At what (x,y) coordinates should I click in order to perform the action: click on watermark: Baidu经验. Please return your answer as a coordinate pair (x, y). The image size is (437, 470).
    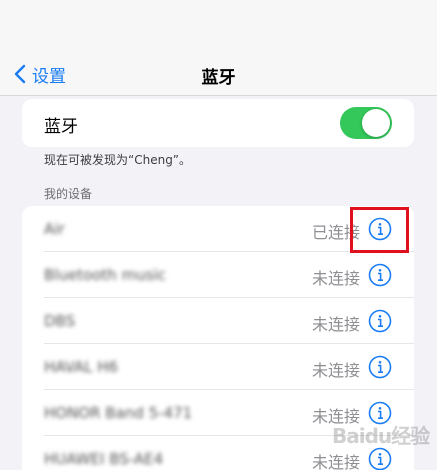
    Looking at the image, I should click on (381, 436).